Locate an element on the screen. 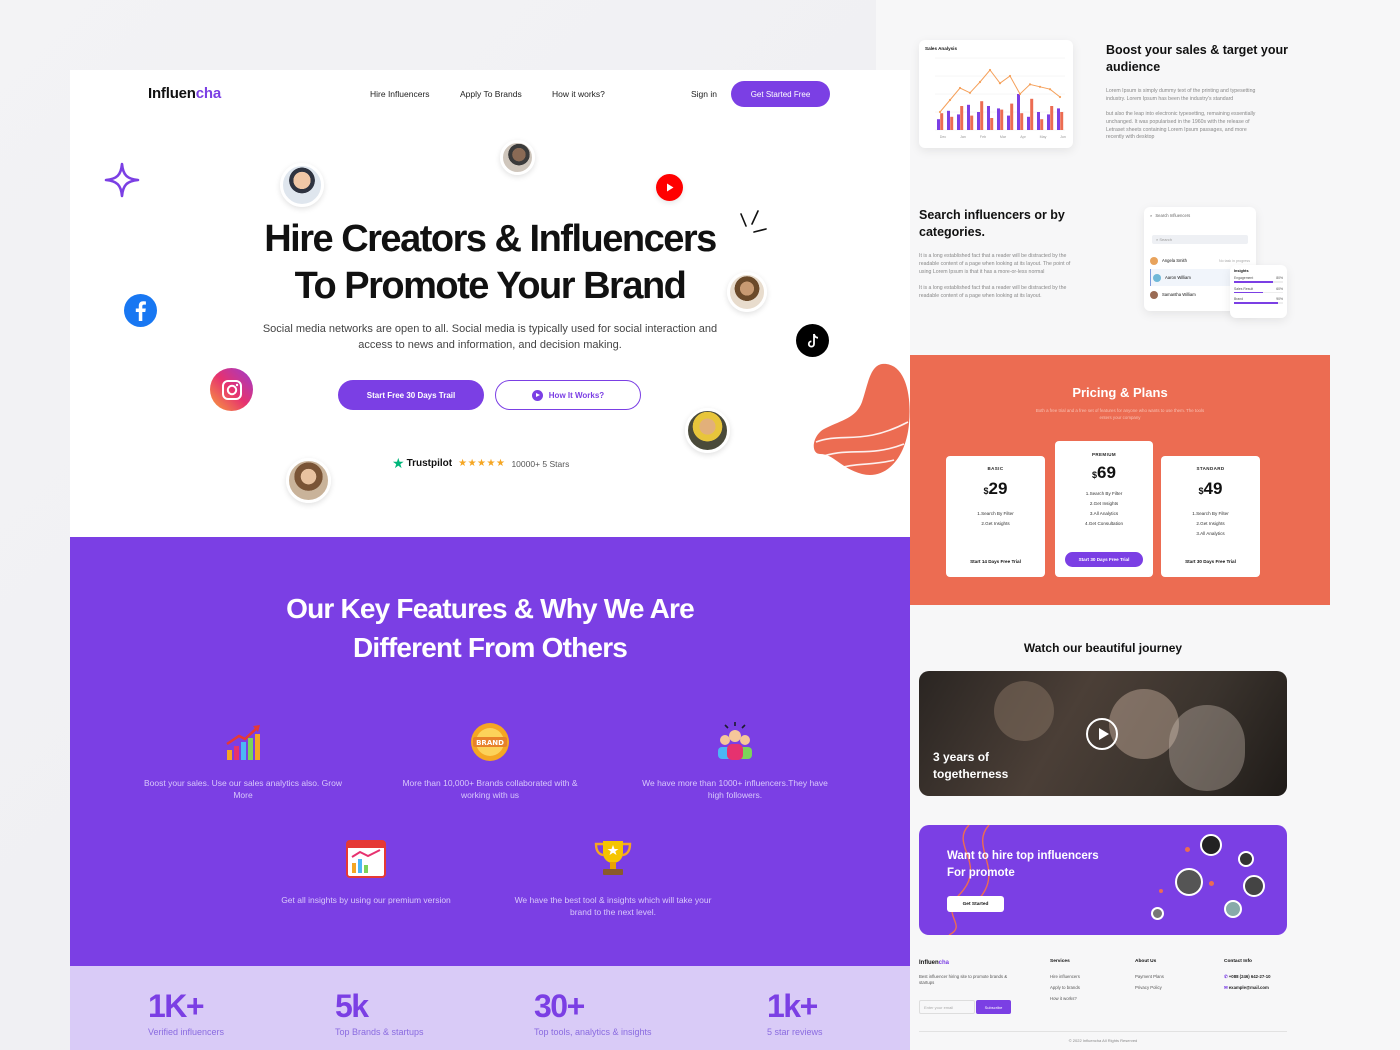  pricing-title: Pricing & Plans is located at coordinates (1120, 392).